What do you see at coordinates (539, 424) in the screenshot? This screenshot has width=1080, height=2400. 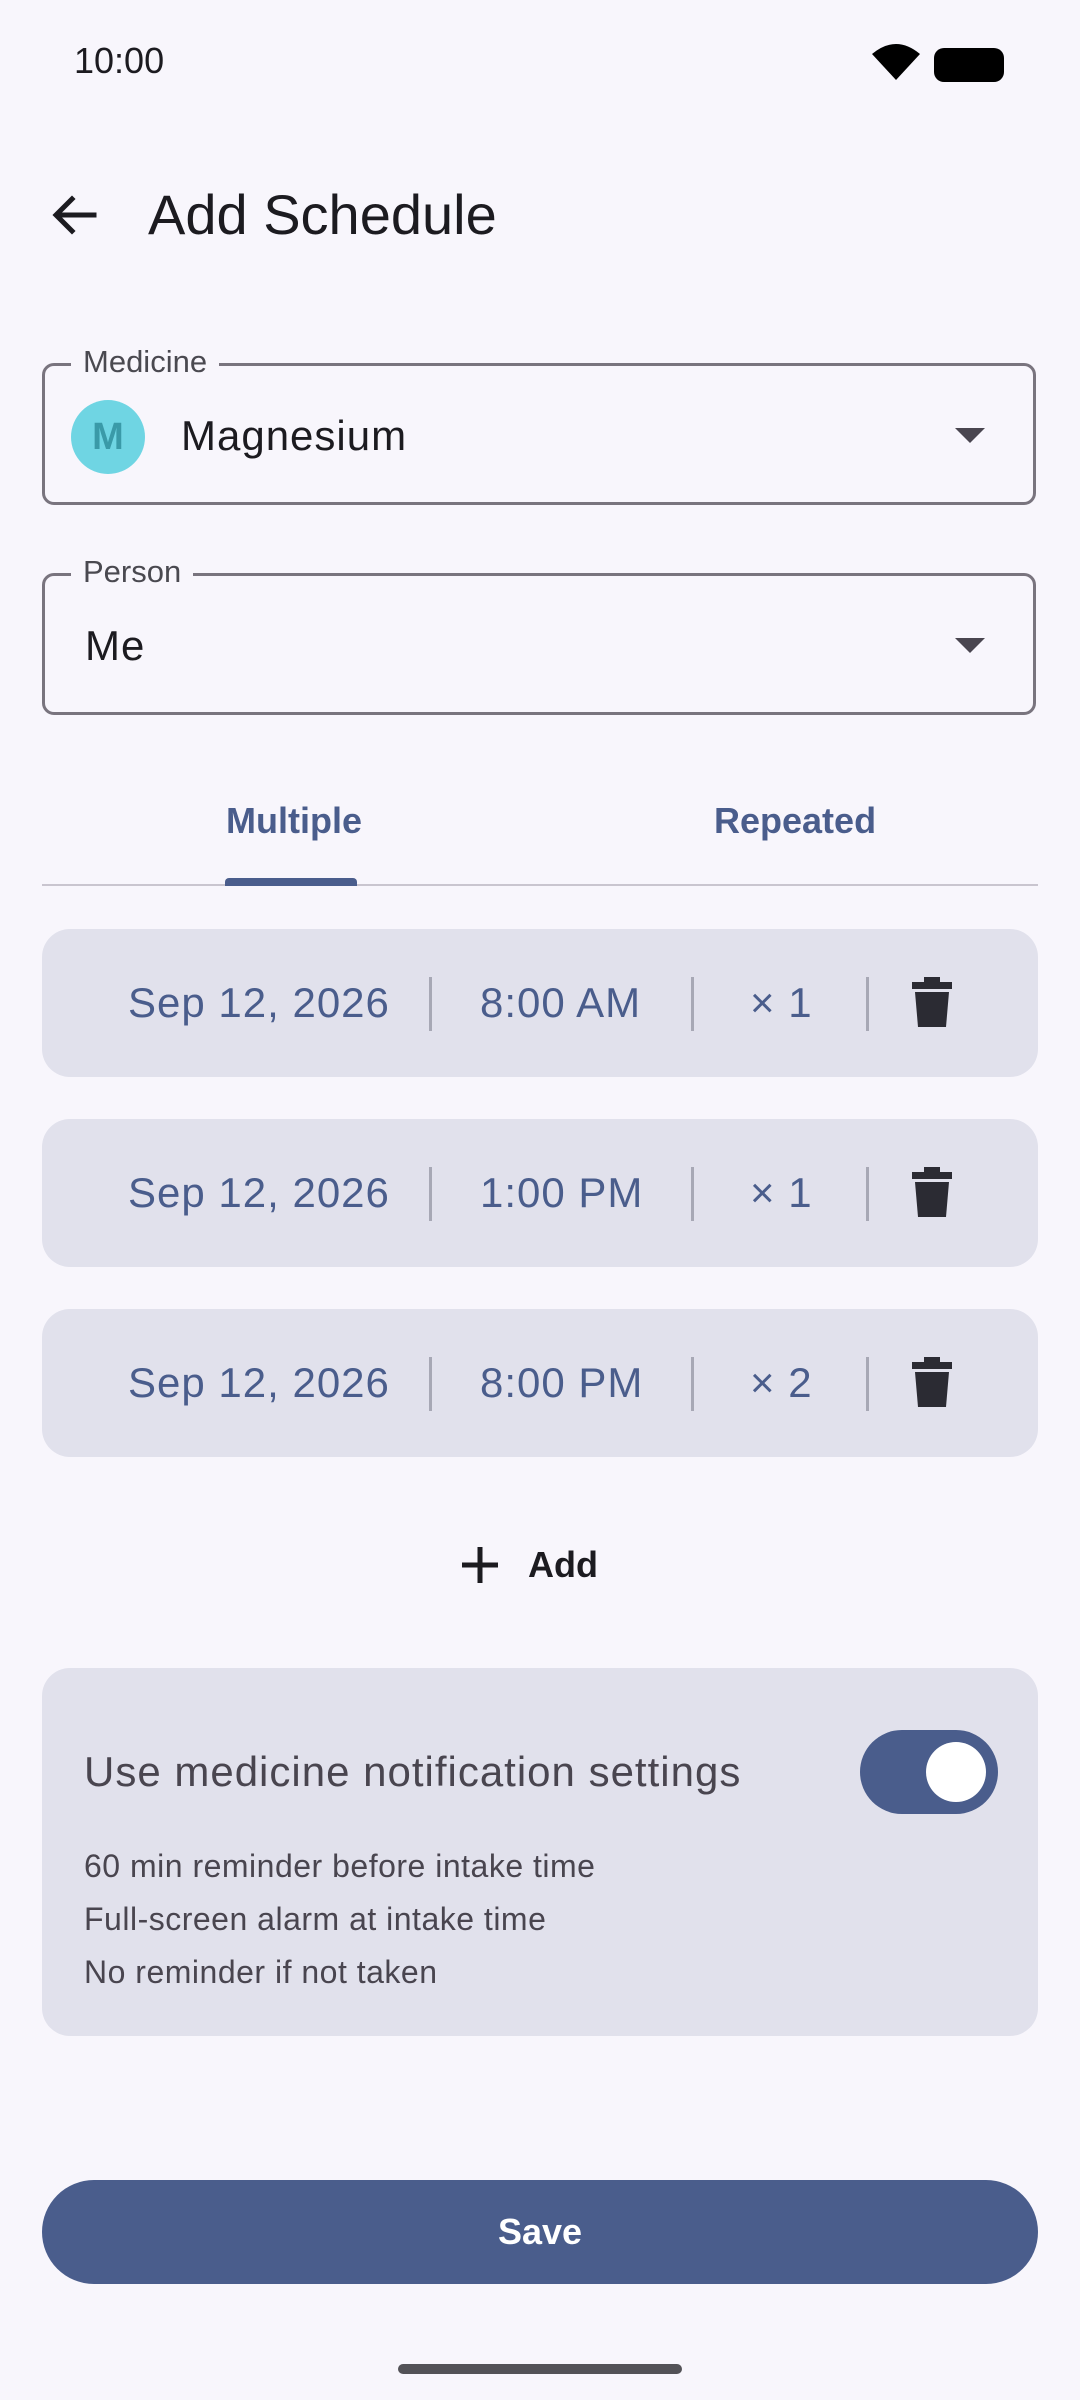 I see `medicine-dropdown: Medicine M Magnesium` at bounding box center [539, 424].